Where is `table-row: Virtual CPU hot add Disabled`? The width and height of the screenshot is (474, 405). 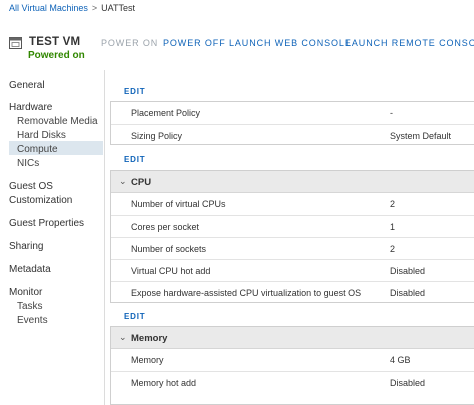 table-row: Virtual CPU hot add Disabled is located at coordinates (292, 270).